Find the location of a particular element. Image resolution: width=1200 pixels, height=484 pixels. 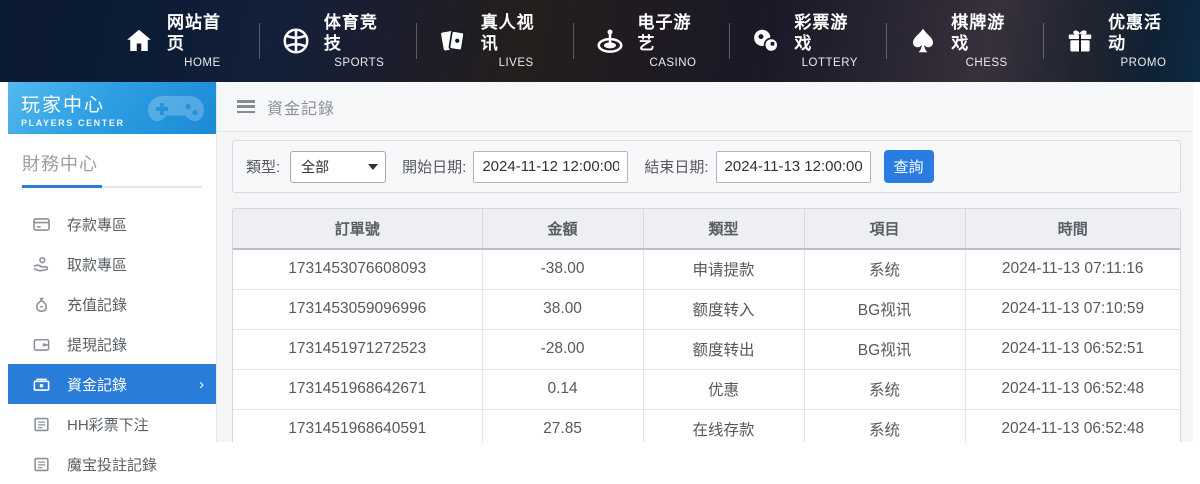

nav-item-sports: 体育竞技 SPORTS is located at coordinates (338, 41).